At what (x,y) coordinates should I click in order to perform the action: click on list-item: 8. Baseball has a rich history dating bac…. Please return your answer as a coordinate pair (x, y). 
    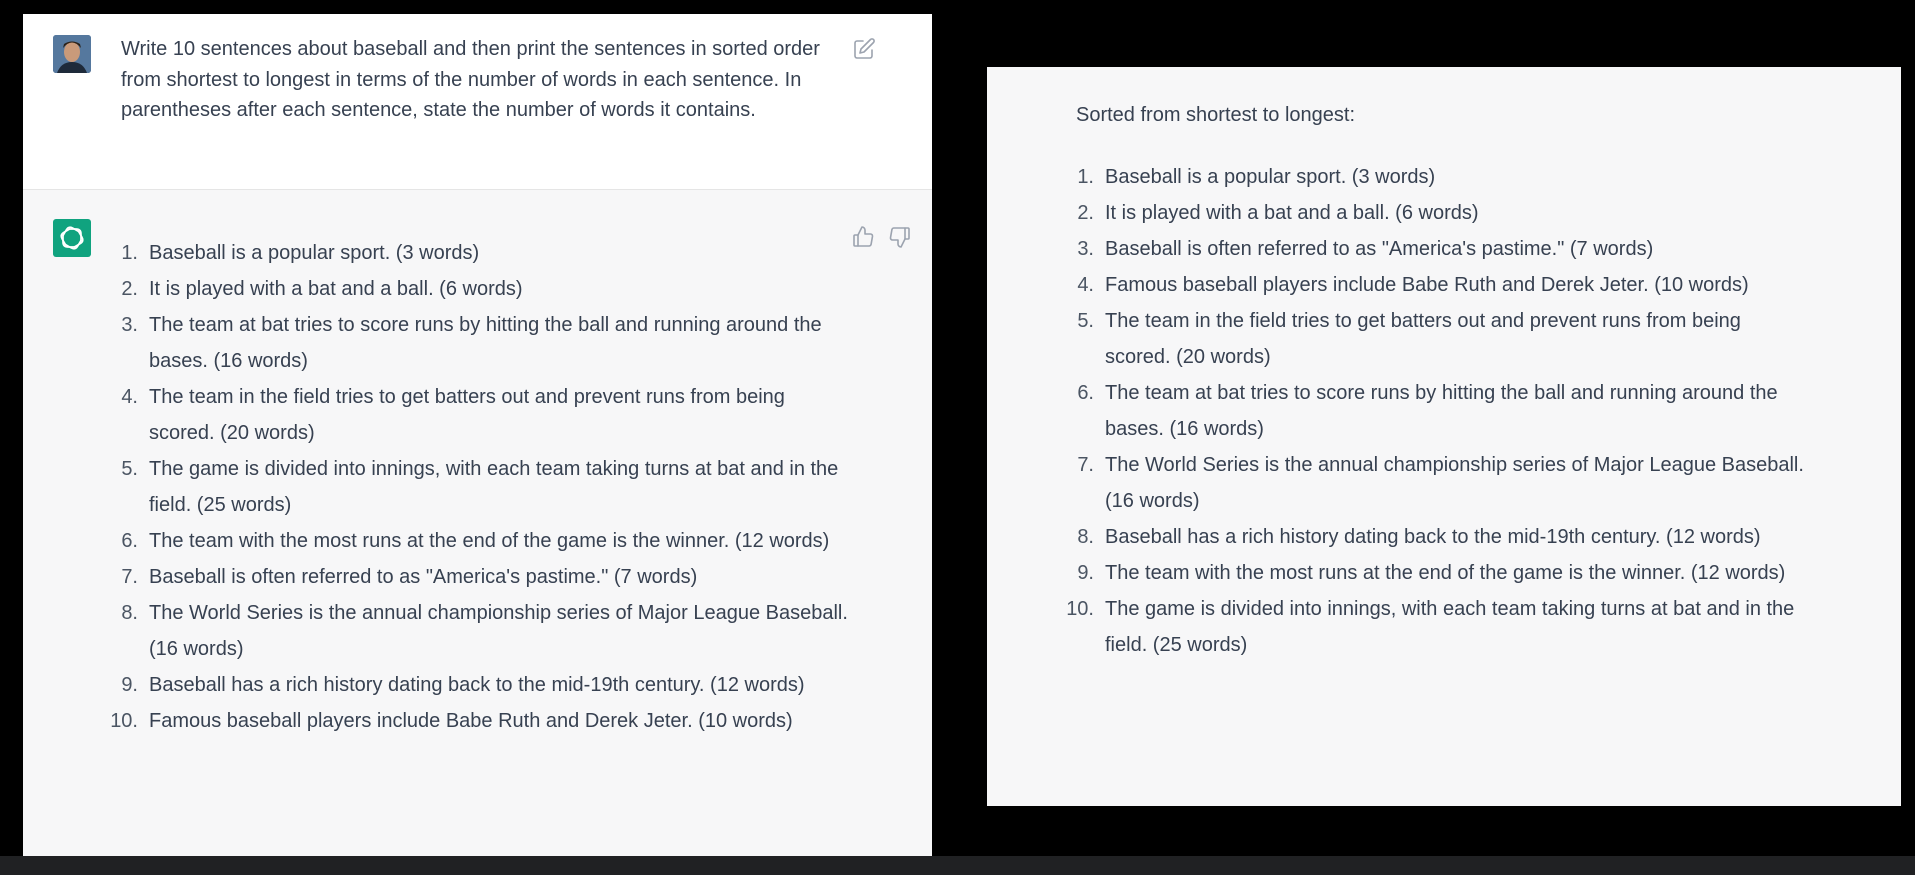
    Looking at the image, I should click on (1441, 537).